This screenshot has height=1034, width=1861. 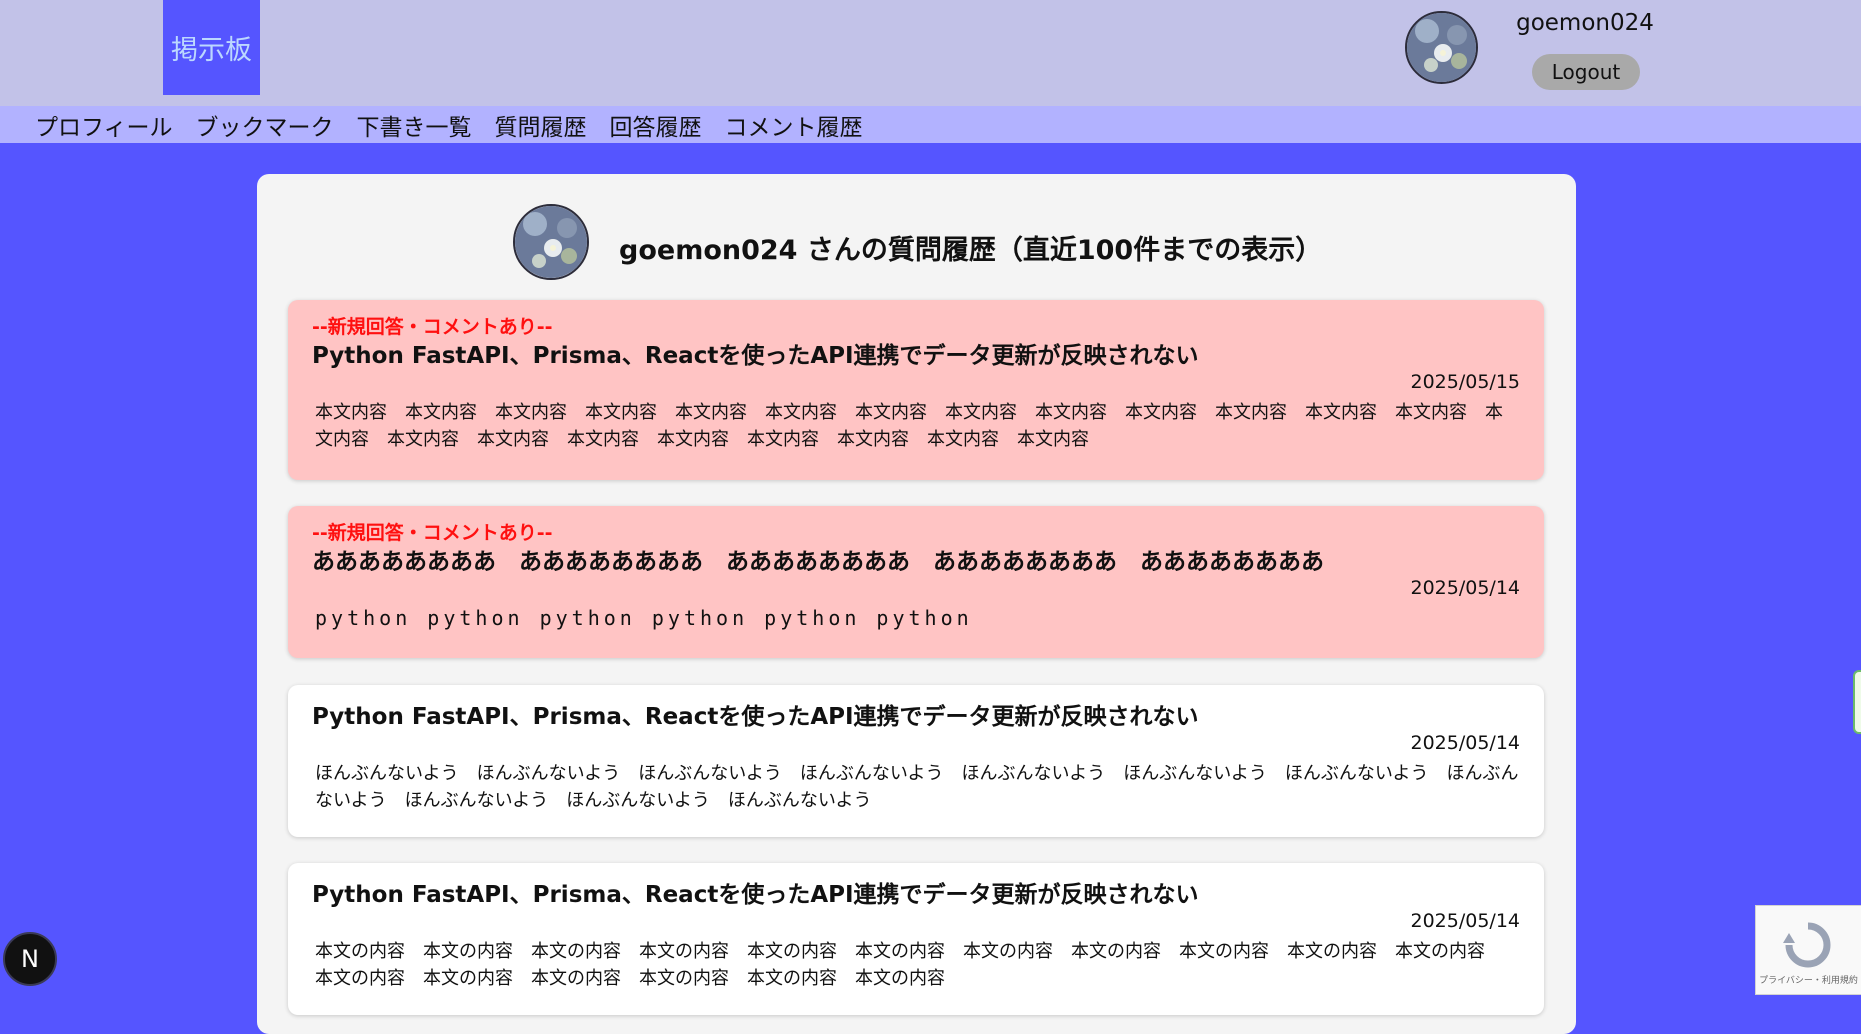 What do you see at coordinates (1586, 72) in the screenshot?
I see `logout-button: Logout` at bounding box center [1586, 72].